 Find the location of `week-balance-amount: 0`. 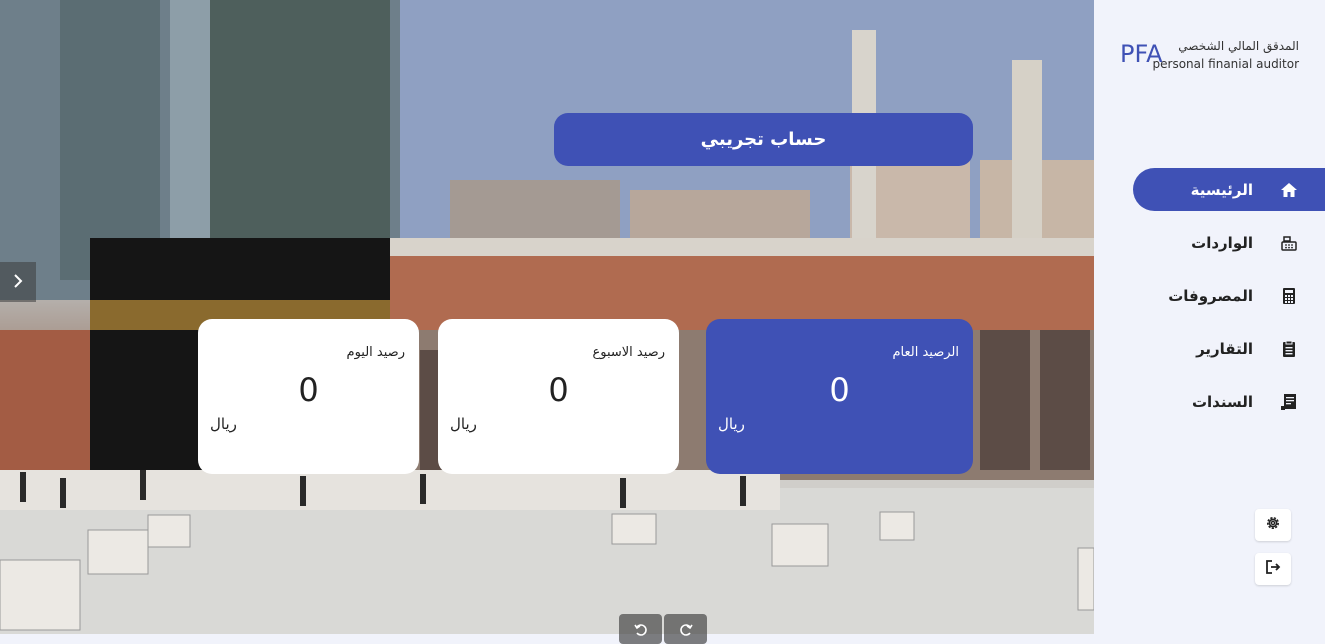

week-balance-amount: 0 is located at coordinates (558, 390).